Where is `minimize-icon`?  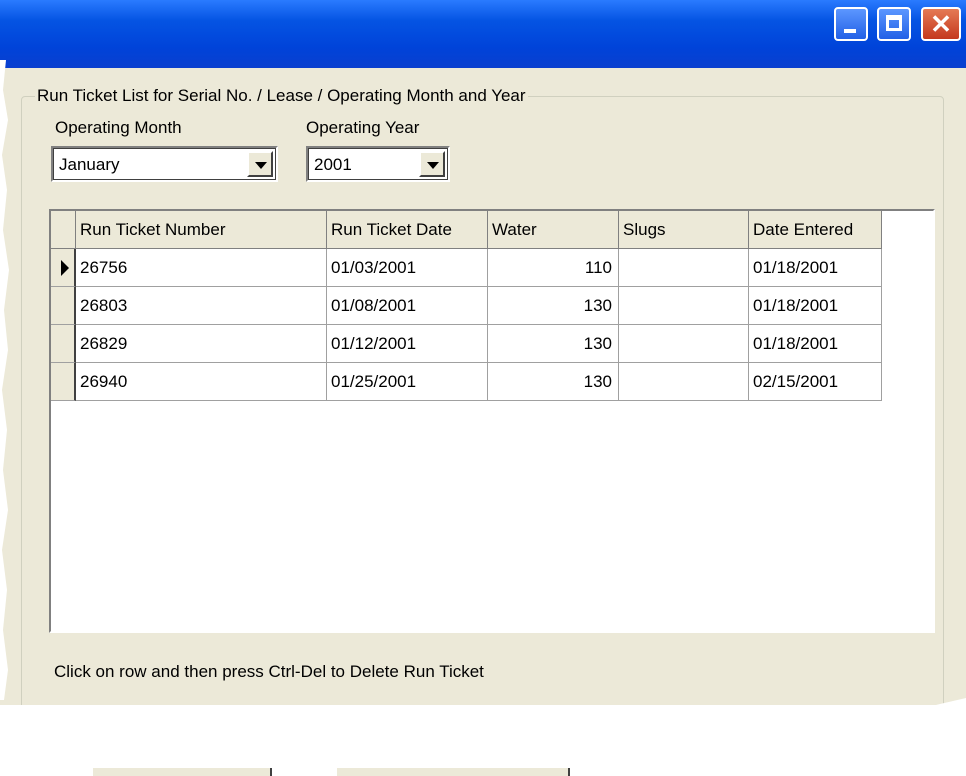 minimize-icon is located at coordinates (850, 31).